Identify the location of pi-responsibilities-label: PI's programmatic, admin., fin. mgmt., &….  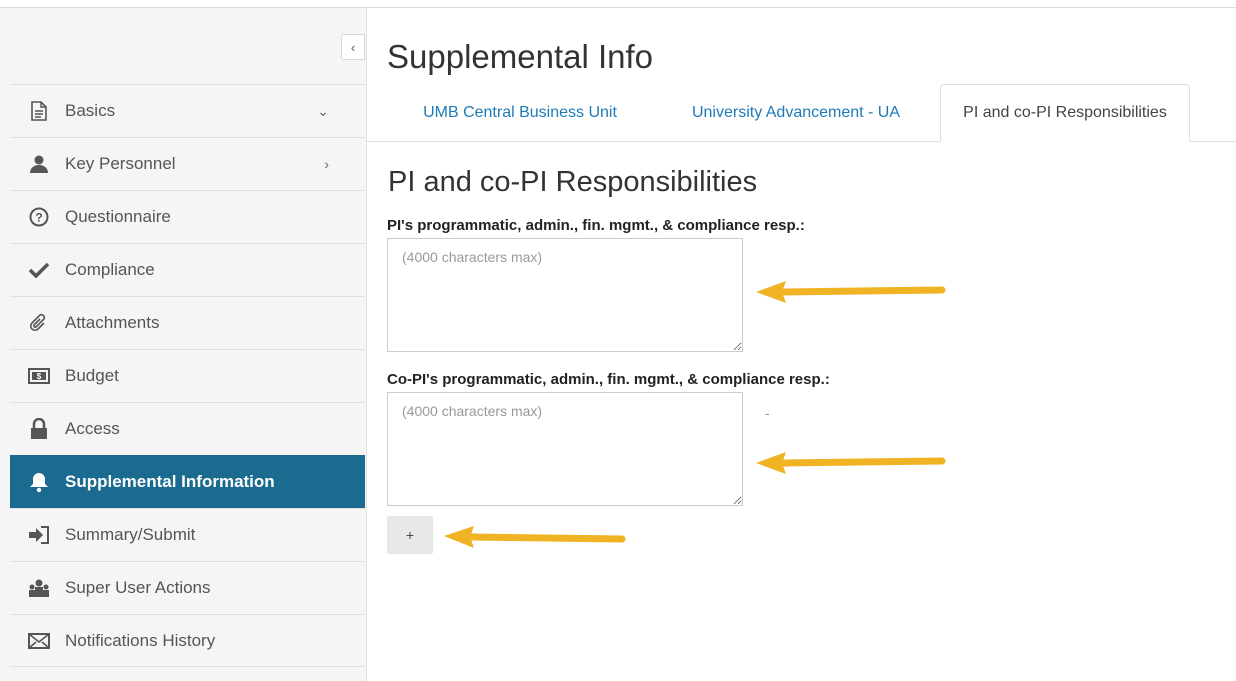
(596, 225).